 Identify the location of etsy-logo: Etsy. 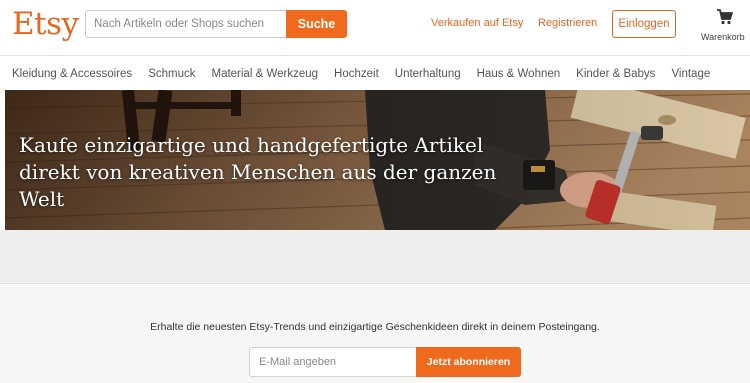
(45, 24).